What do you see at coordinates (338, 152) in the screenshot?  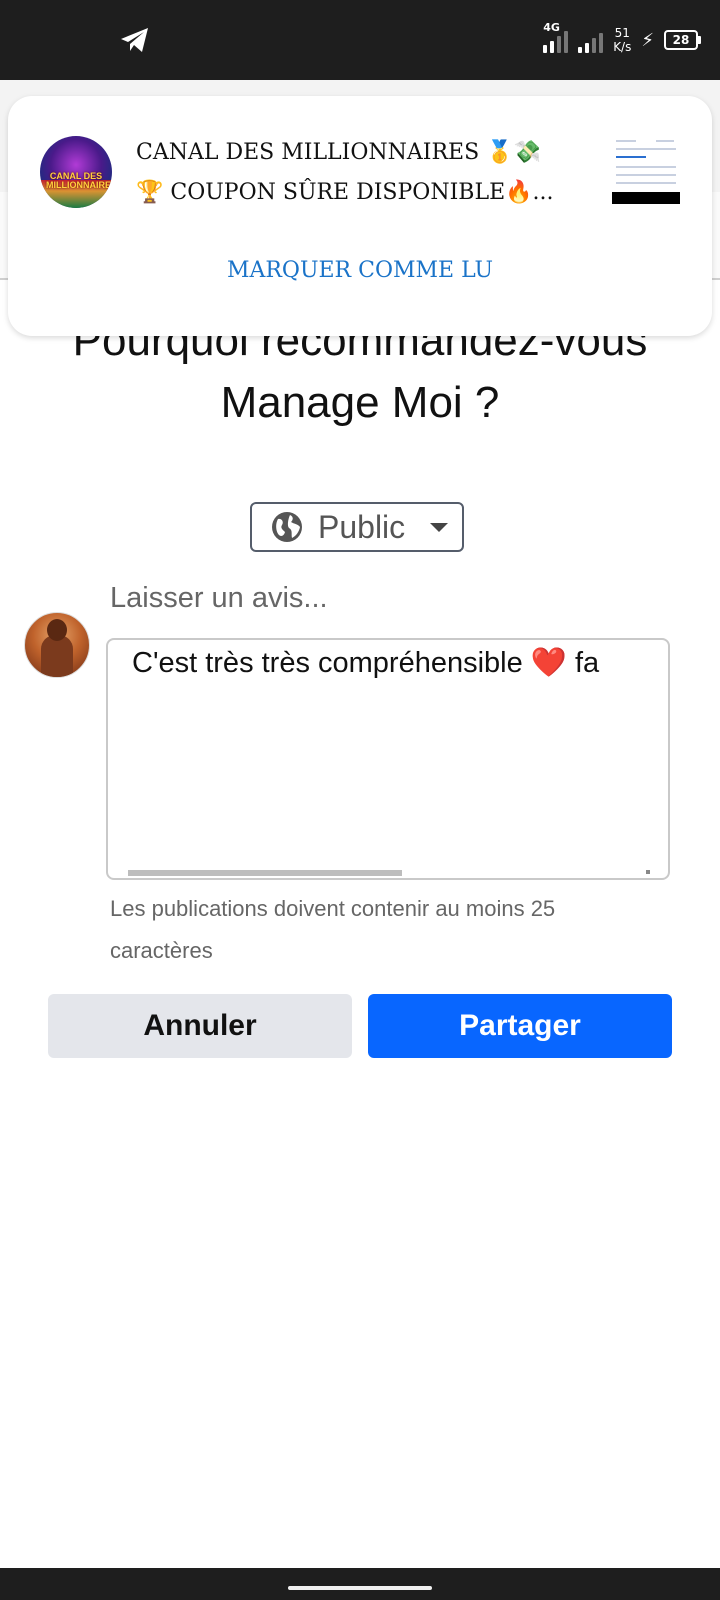 I see `notification-title: CANAL DES MILLIONNAIRES 🥇💸` at bounding box center [338, 152].